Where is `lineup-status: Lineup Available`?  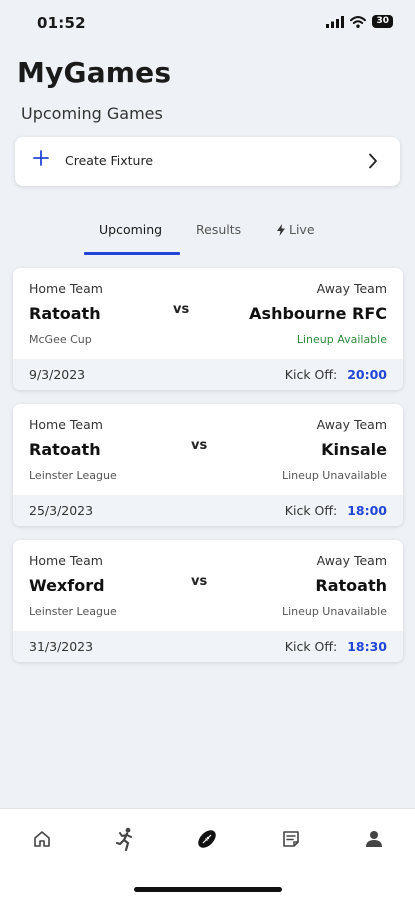 lineup-status: Lineup Available is located at coordinates (341, 339).